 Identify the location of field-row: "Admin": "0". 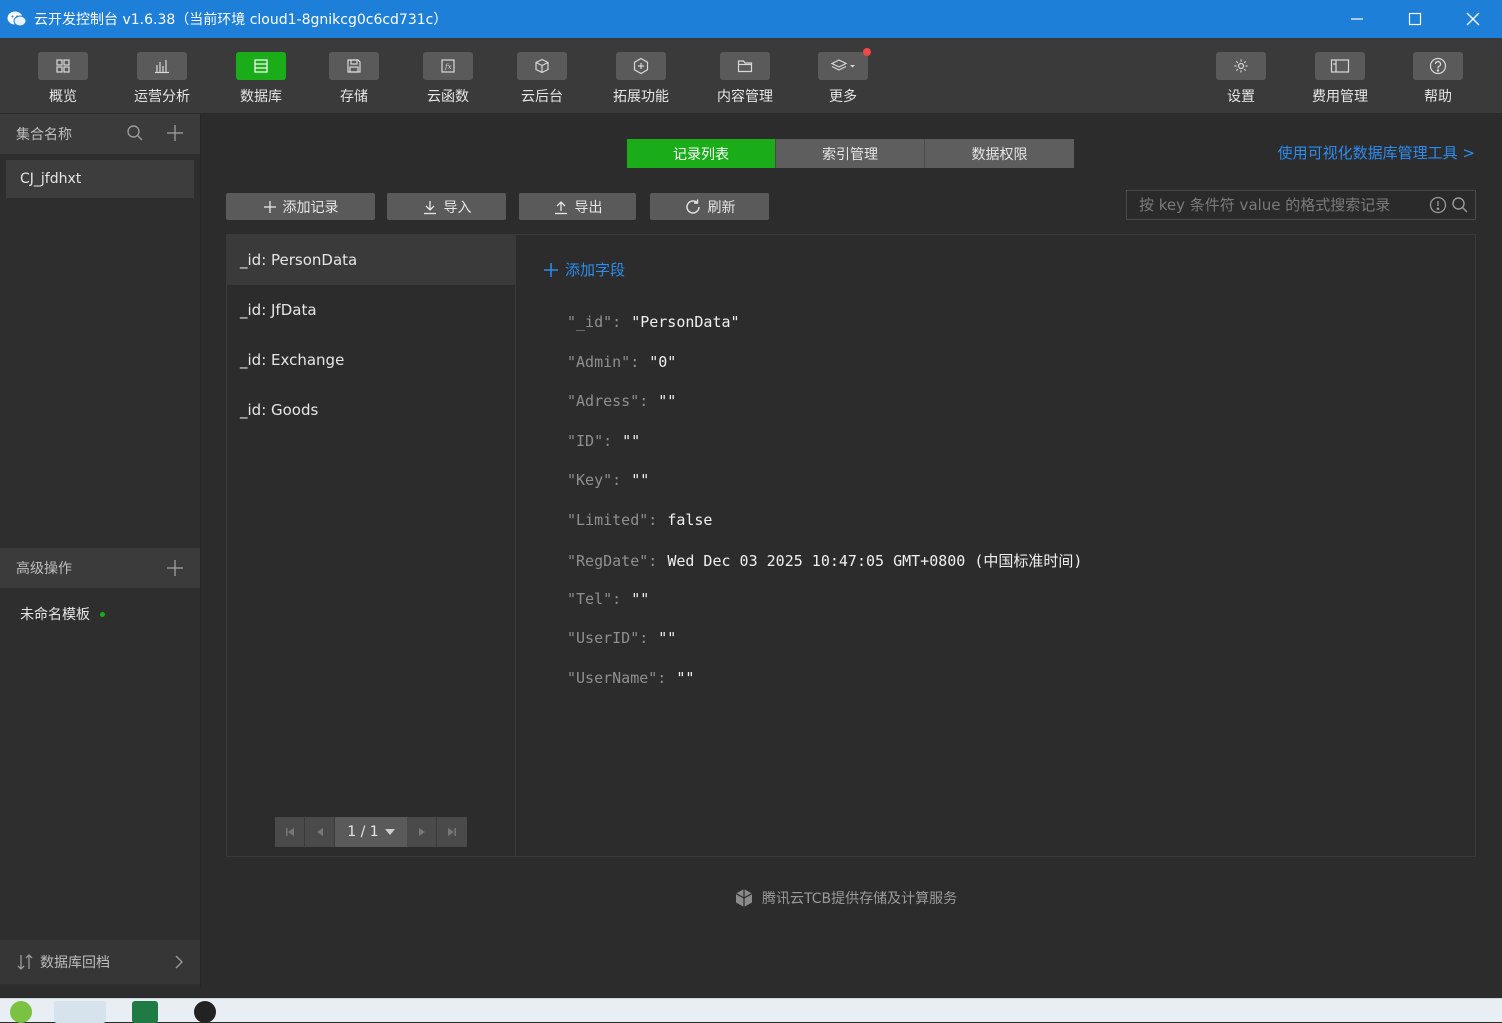
(621, 362).